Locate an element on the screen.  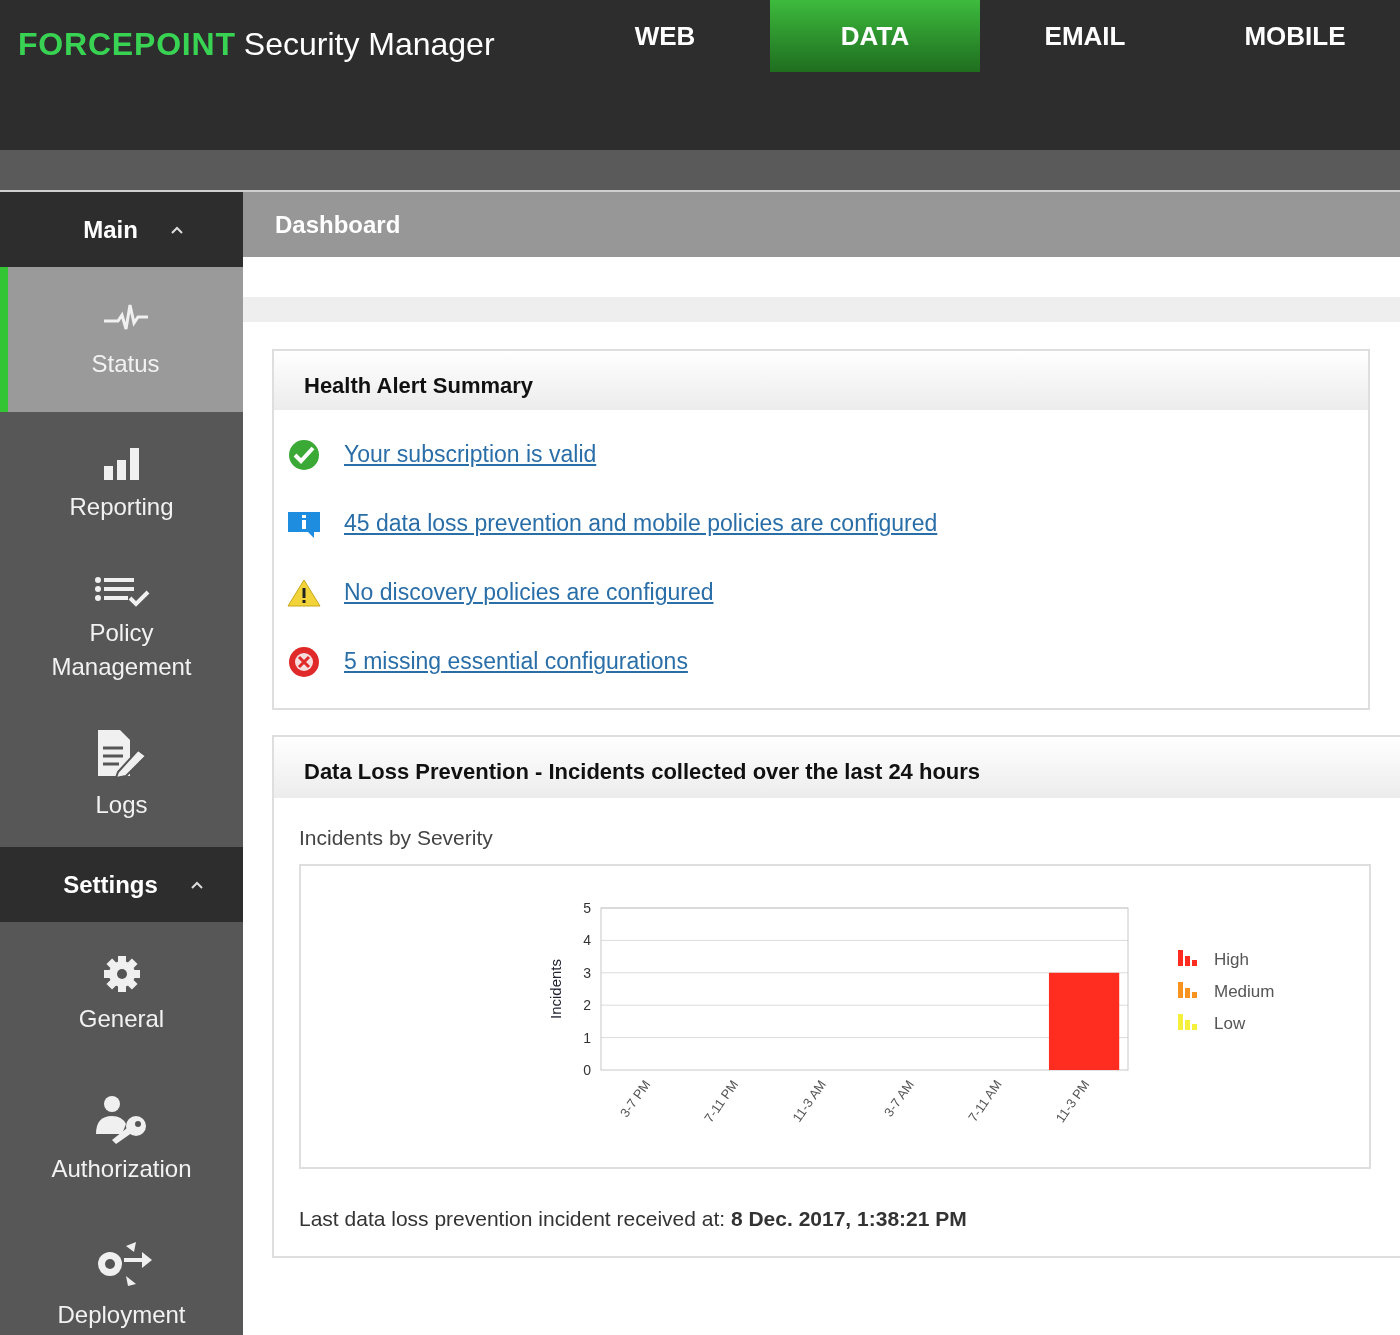
section-header: Settings is located at coordinates (121, 884).